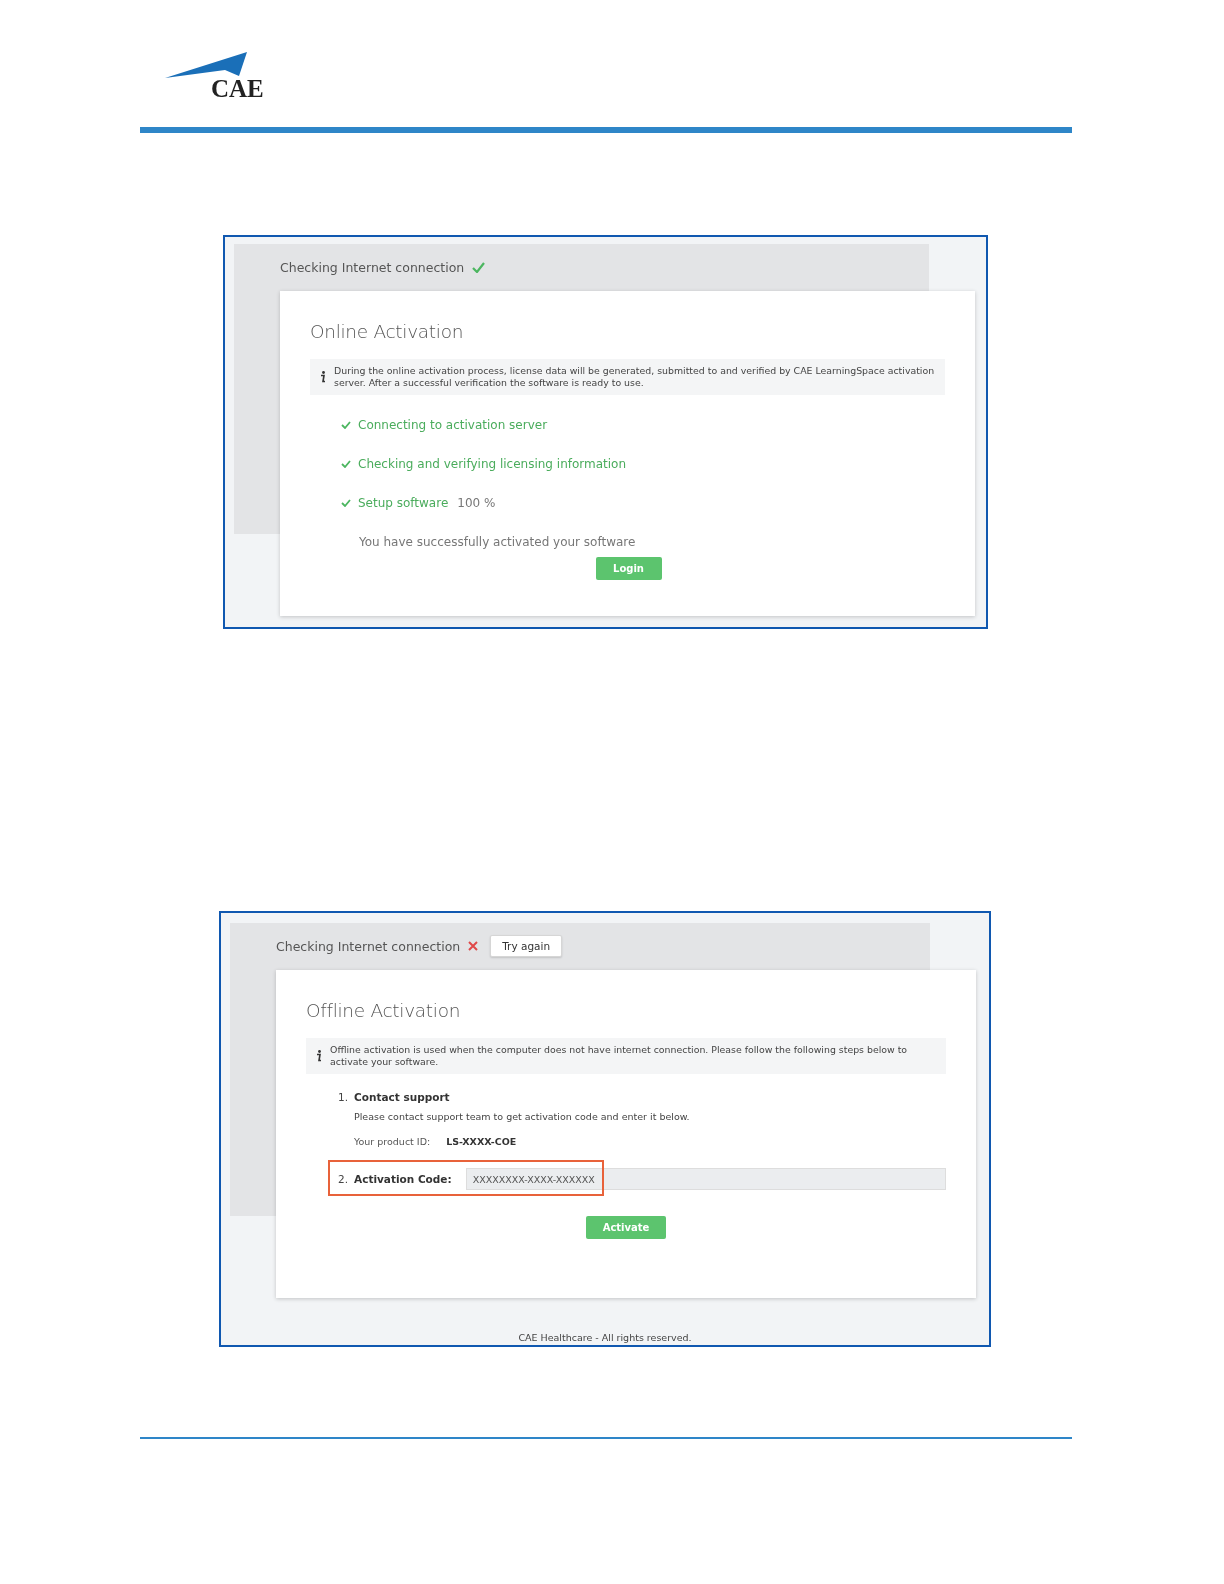 The width and height of the screenshot is (1224, 1584). What do you see at coordinates (453, 425) in the screenshot?
I see `step-label: Connecting to activation server` at bounding box center [453, 425].